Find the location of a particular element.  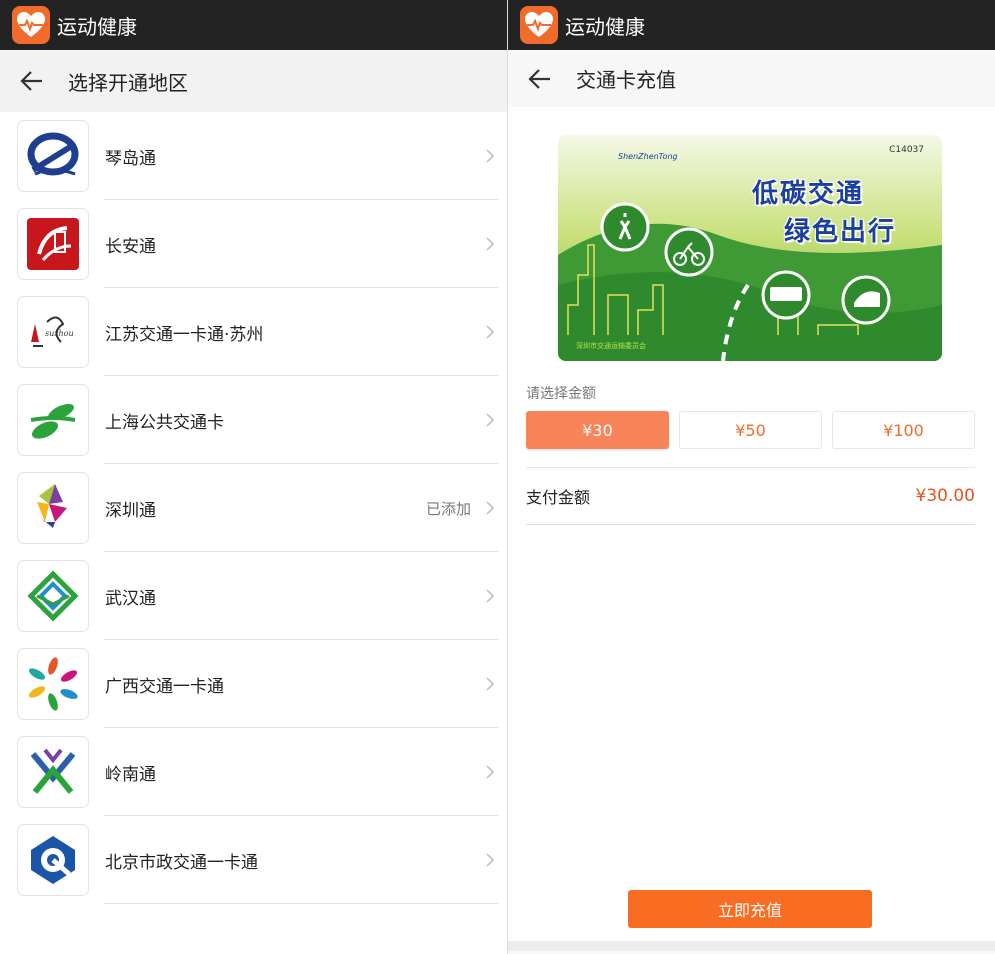

item-label: 上海公共交通卡 is located at coordinates (164, 422).